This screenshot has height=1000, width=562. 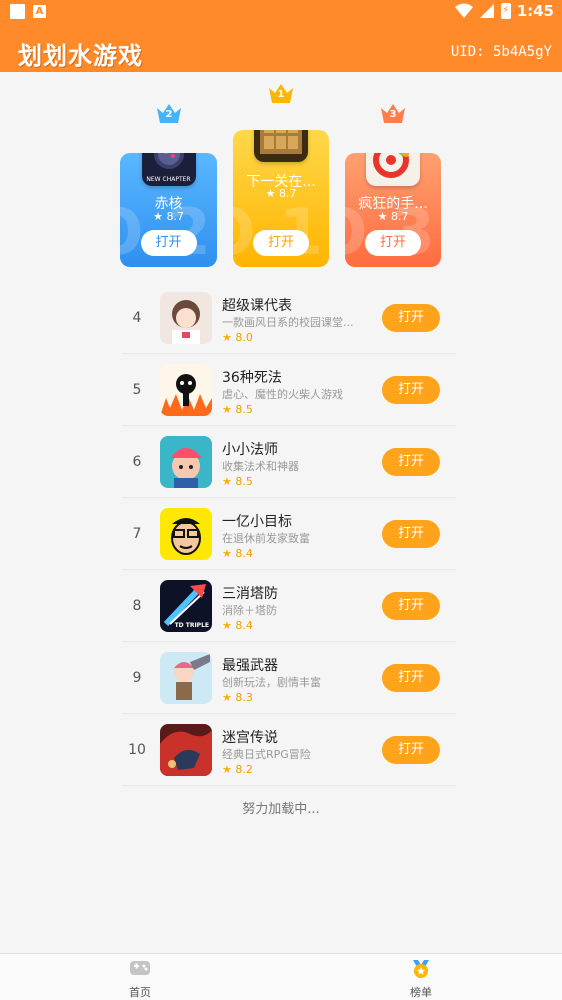 What do you see at coordinates (137, 318) in the screenshot?
I see `rank-number: 4` at bounding box center [137, 318].